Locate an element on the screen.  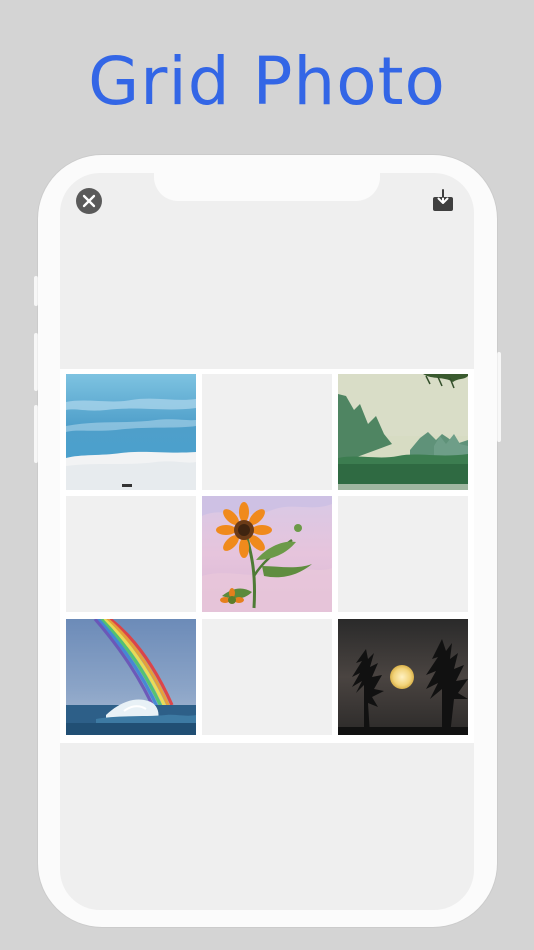
download-button is located at coordinates (443, 201).